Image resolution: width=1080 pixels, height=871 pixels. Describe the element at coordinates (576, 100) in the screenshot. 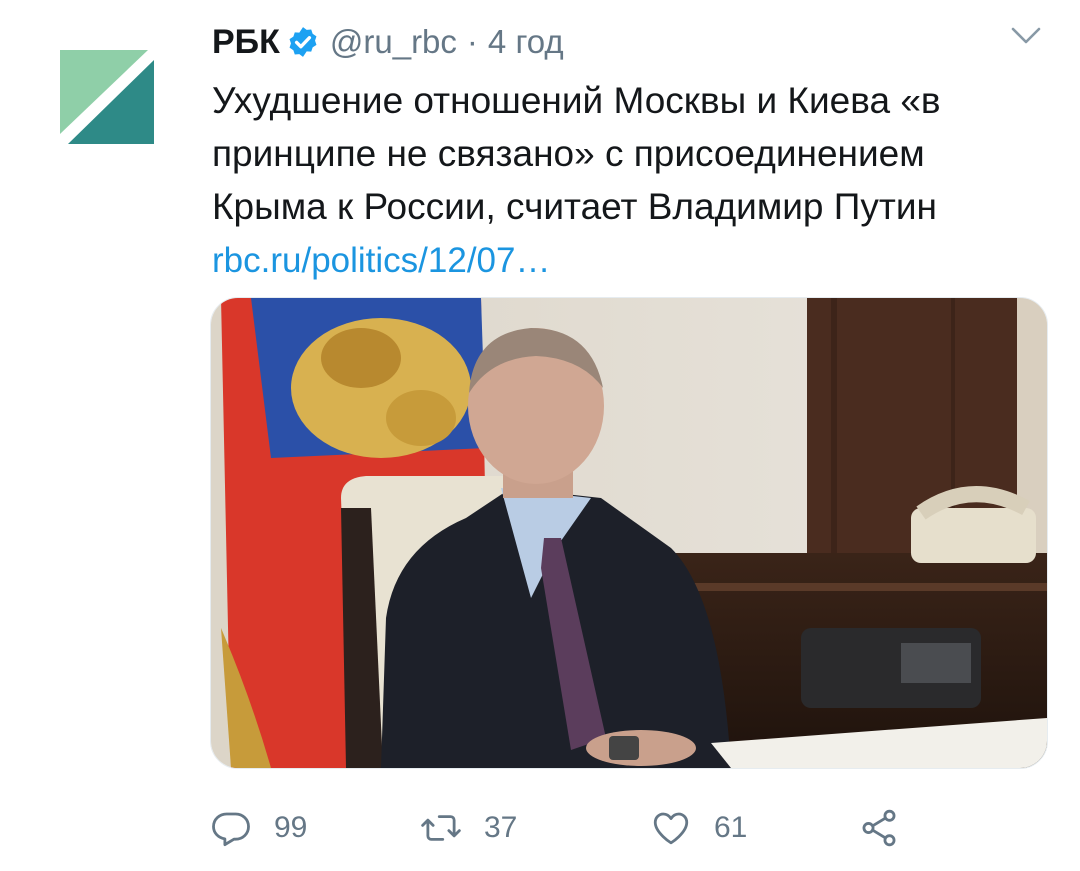

I see `tweet-text-line: Ухудшение отношений Москвы и Киева «в` at that location.